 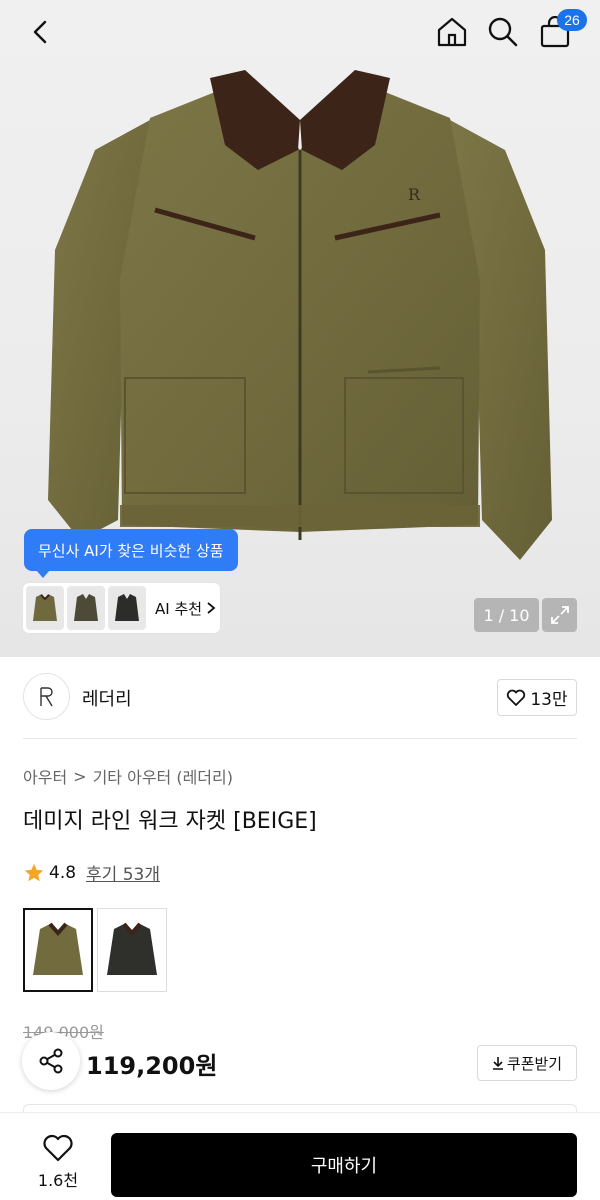 What do you see at coordinates (414, 194) in the screenshot?
I see `brand-embroidery: R` at bounding box center [414, 194].